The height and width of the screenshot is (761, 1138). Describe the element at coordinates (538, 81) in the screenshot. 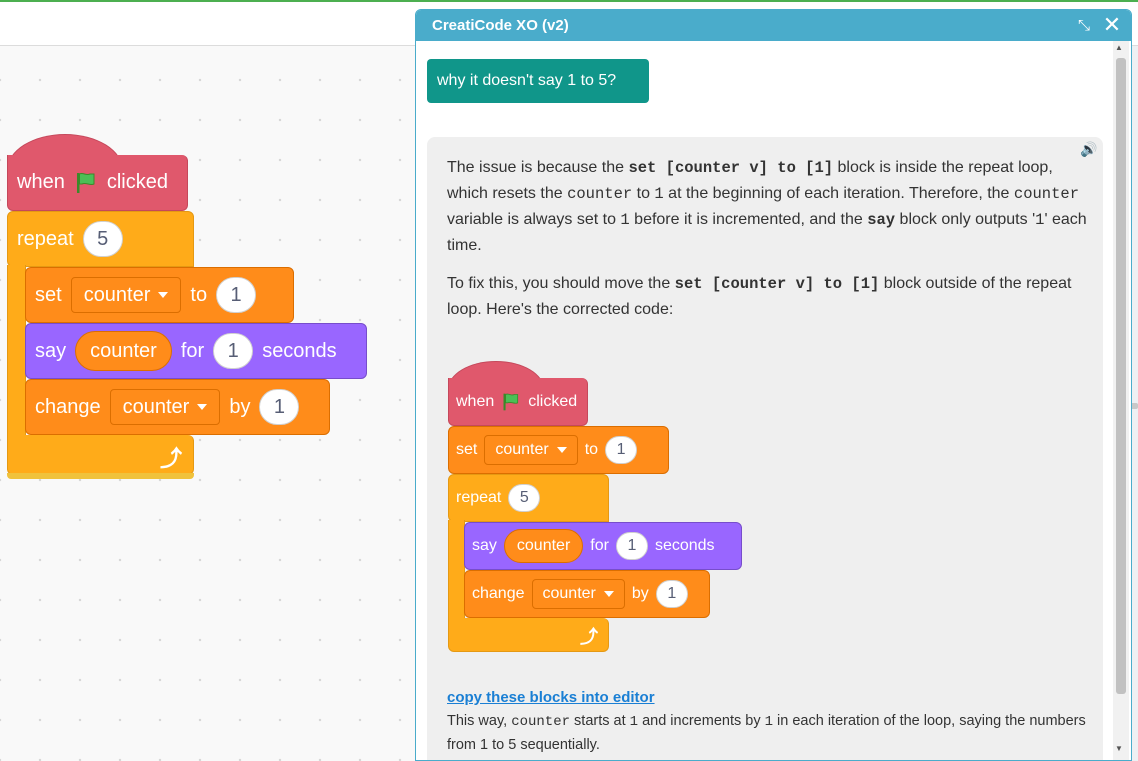

I see `user-message-bubble: why it doesn't say 1 to 5?` at that location.